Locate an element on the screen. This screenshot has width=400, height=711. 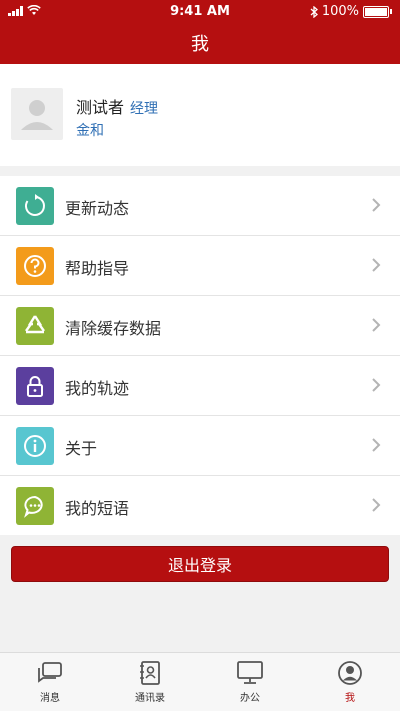
tab-contacts: 通讯录 is located at coordinates (150, 682).